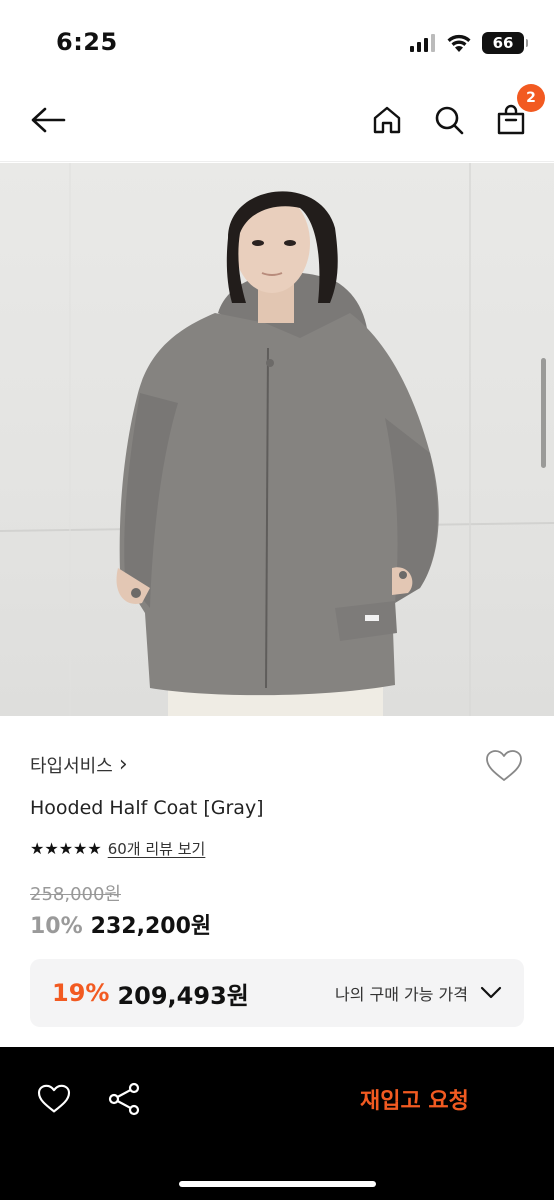 Image resolution: width=554 pixels, height=1200 pixels. I want to click on original-price: 258,000원, so click(75, 894).